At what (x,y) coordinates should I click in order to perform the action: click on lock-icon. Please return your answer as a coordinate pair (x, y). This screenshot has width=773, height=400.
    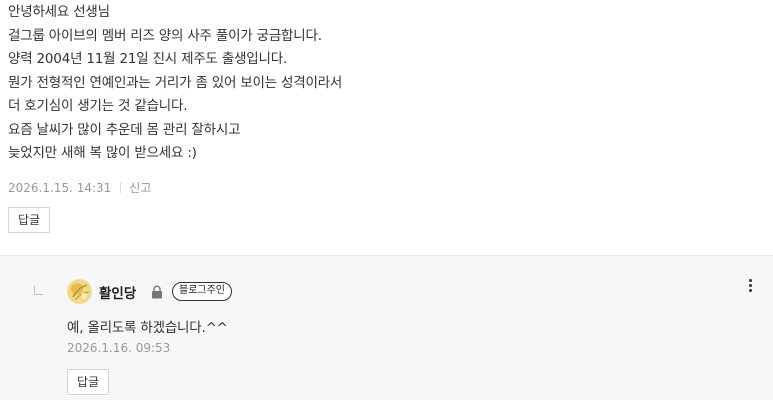
    Looking at the image, I should click on (157, 291).